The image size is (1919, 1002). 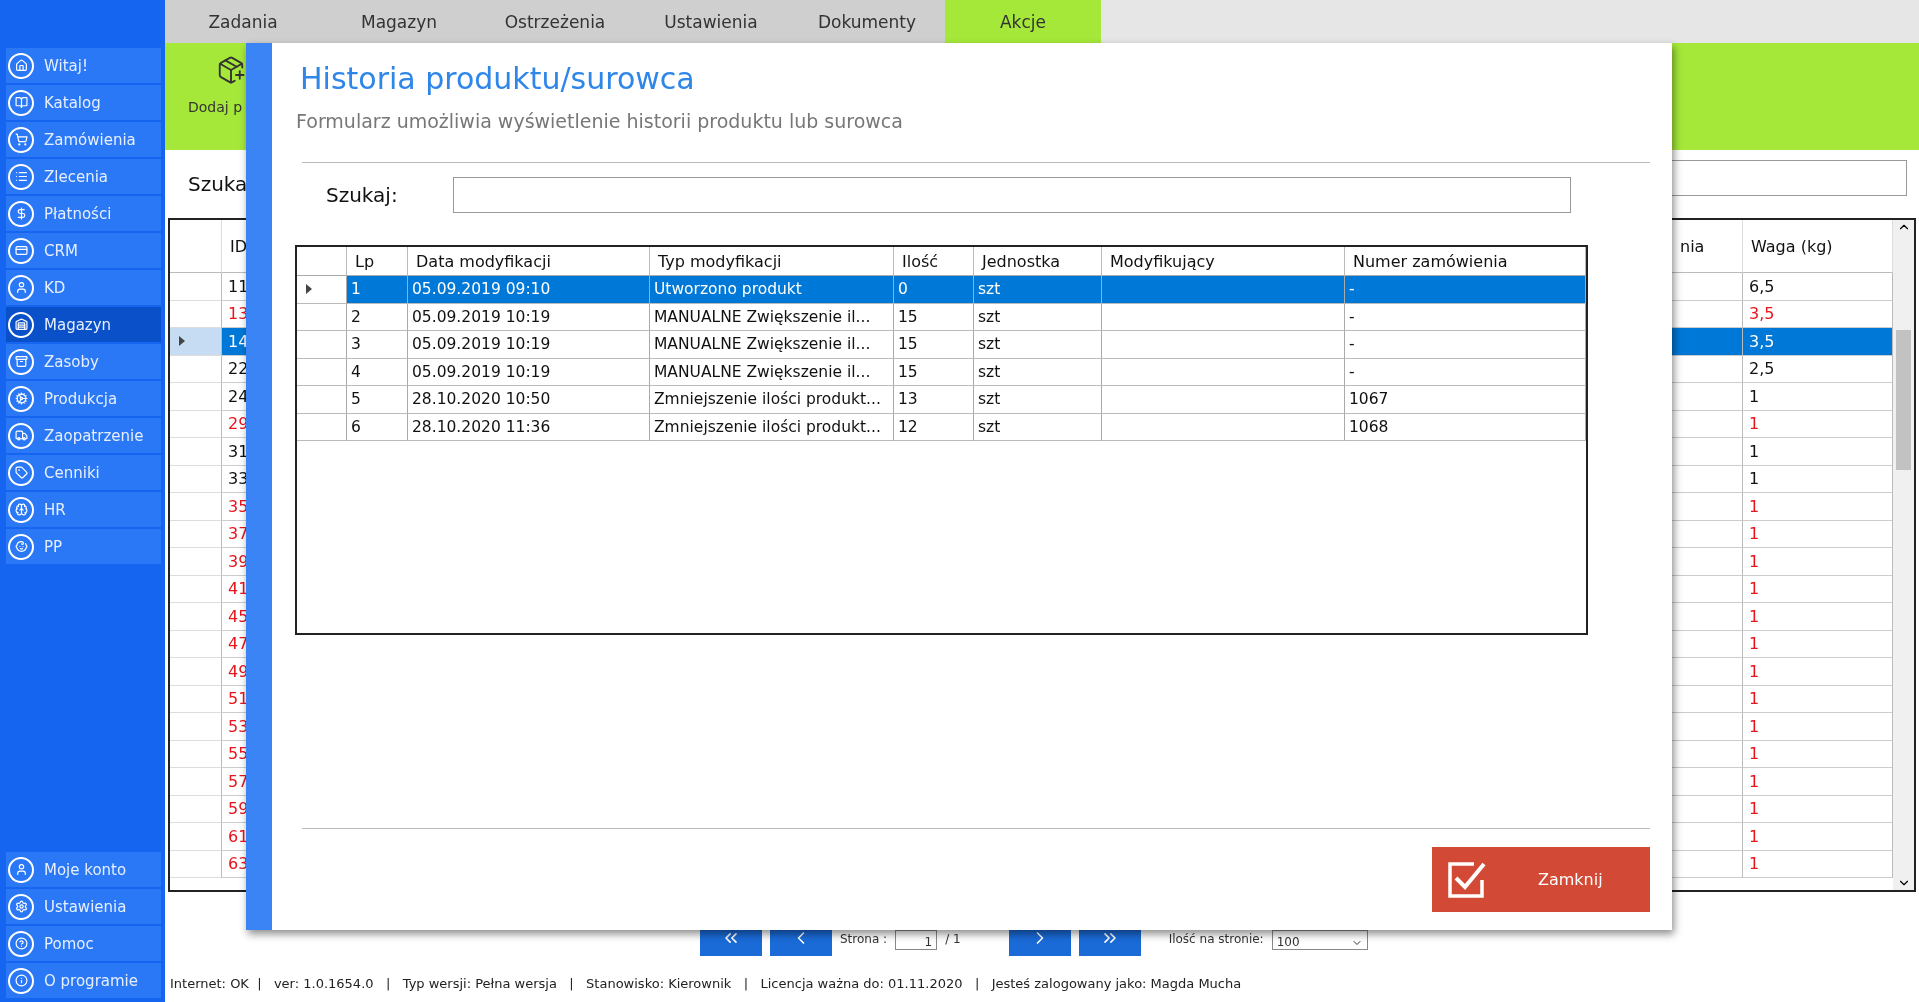 I want to click on table-cell: 1067, so click(x=1465, y=400).